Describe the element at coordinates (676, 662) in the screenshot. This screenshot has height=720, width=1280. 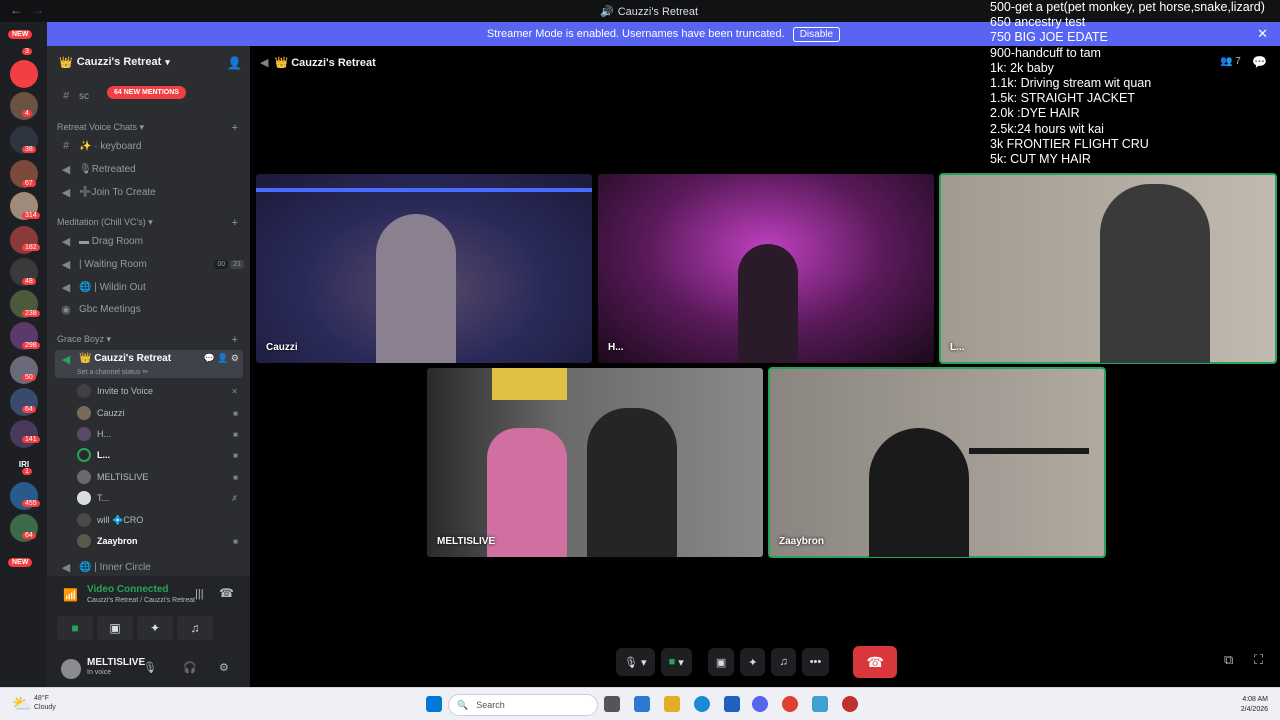
I see `camera-button: ■ ▾` at that location.